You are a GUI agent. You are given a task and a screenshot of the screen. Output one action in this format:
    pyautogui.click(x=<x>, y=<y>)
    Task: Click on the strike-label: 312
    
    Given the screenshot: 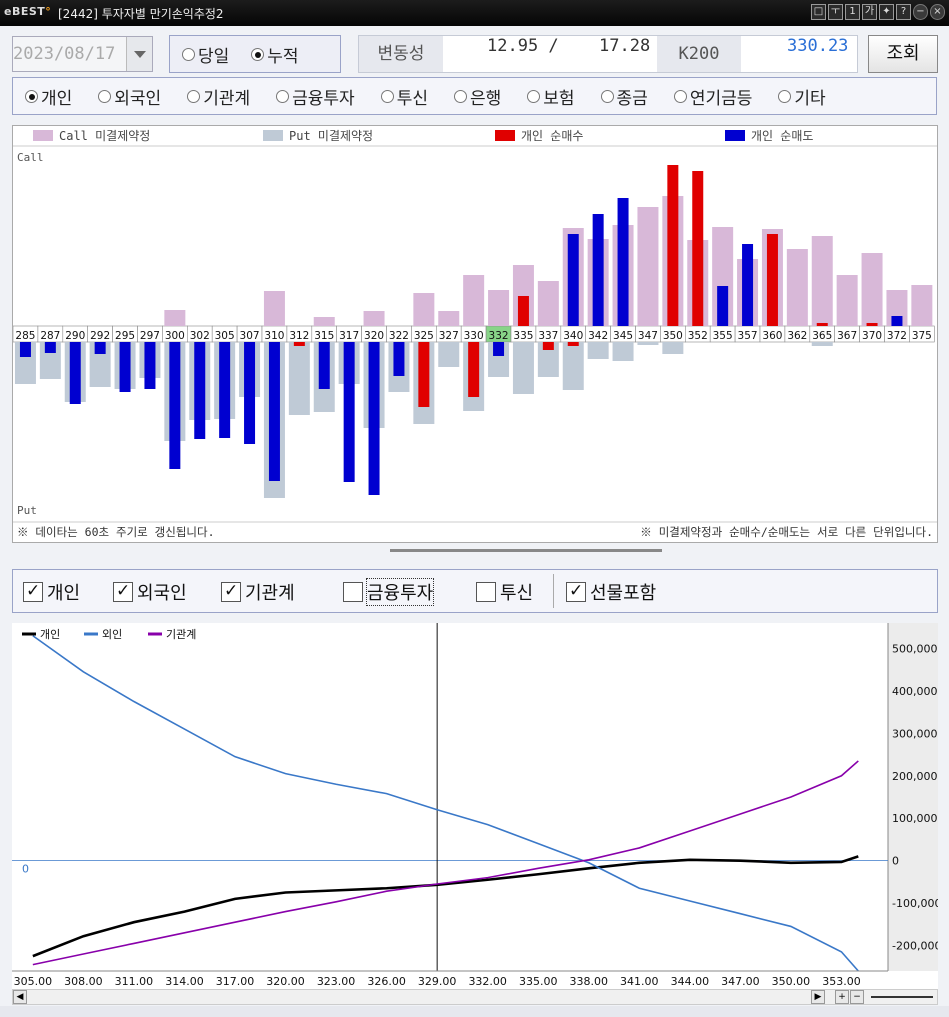 What is the action you would take?
    pyautogui.click(x=299, y=336)
    